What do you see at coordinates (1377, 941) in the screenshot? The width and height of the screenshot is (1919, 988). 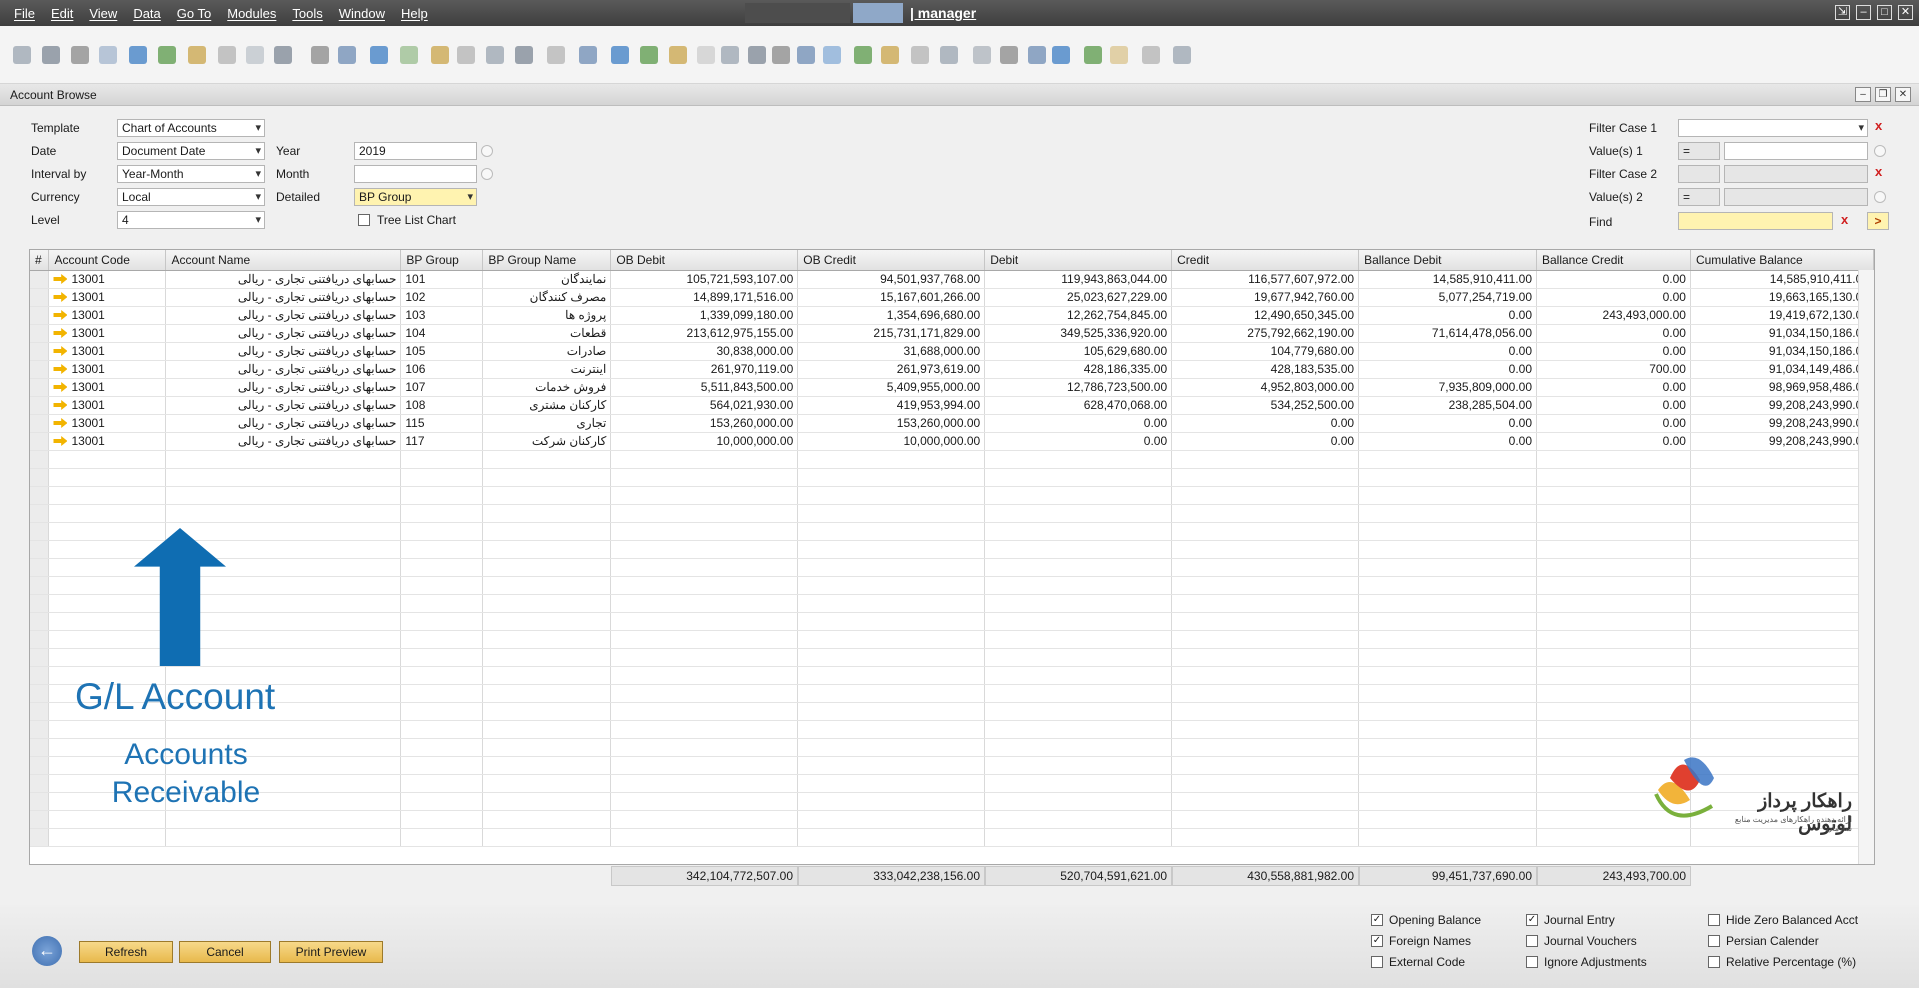 I see `foreign-names-checkbox: ✓` at bounding box center [1377, 941].